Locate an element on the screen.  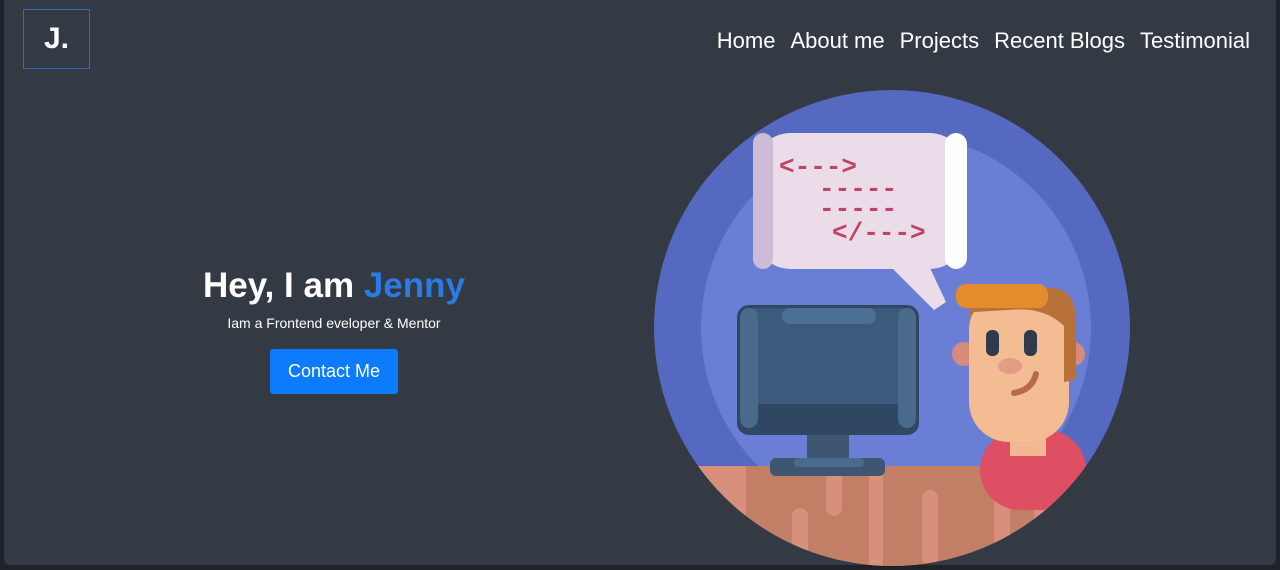
contact-me-button: Contact Me is located at coordinates (334, 371).